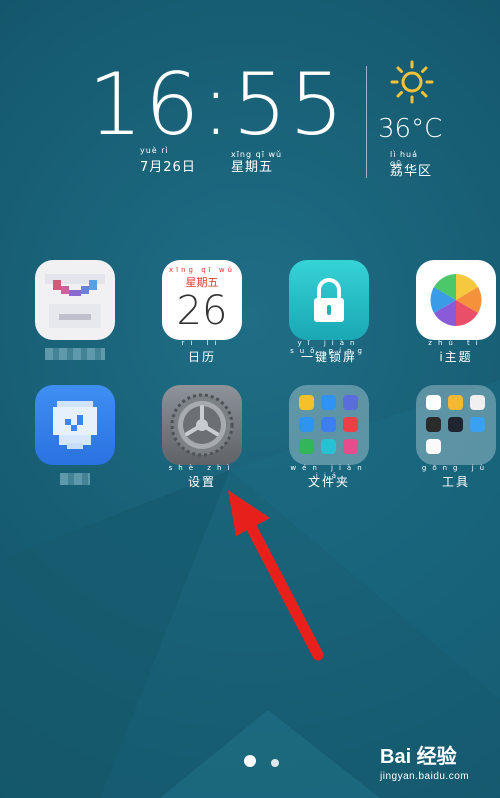 The width and height of the screenshot is (500, 798). Describe the element at coordinates (329, 300) in the screenshot. I see `lock-icon` at that location.